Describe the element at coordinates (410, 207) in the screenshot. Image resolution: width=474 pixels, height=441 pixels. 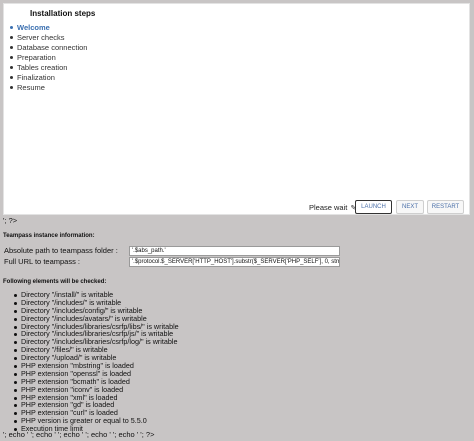
I see `next-button: NEXT` at that location.